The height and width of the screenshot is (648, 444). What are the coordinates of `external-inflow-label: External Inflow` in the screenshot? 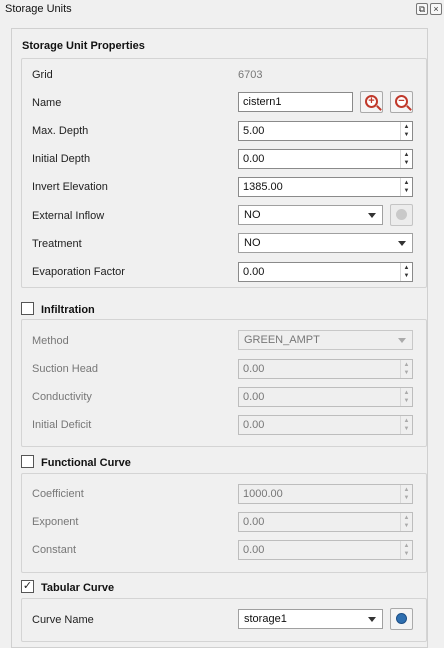 It's located at (68, 216).